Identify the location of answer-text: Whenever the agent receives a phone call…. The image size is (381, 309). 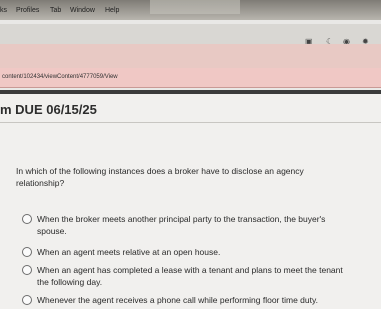
(192, 300).